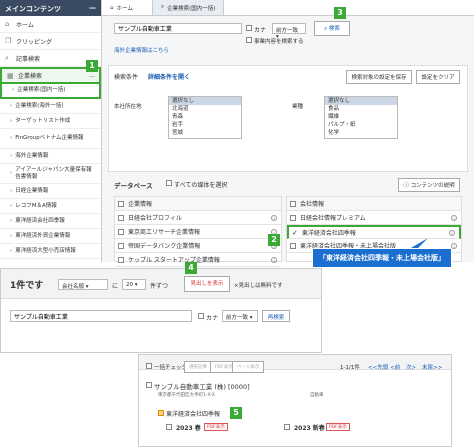 This screenshot has width=474, height=447. What do you see at coordinates (361, 109) in the screenshot?
I see `list-option: 食品` at bounding box center [361, 109].